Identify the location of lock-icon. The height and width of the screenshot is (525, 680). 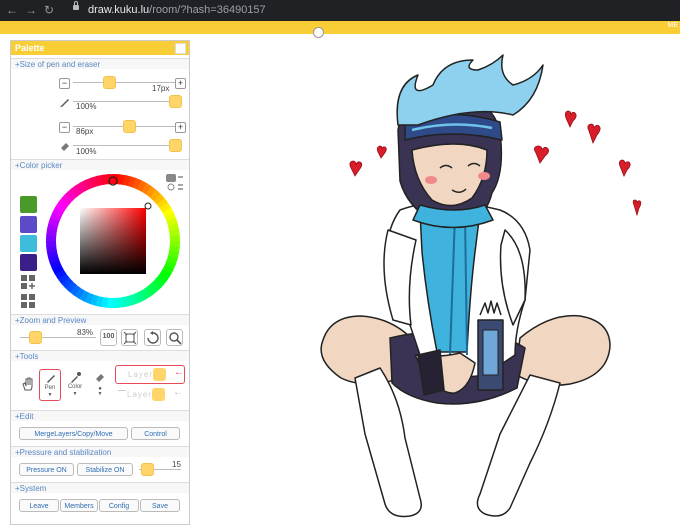
(76, 7).